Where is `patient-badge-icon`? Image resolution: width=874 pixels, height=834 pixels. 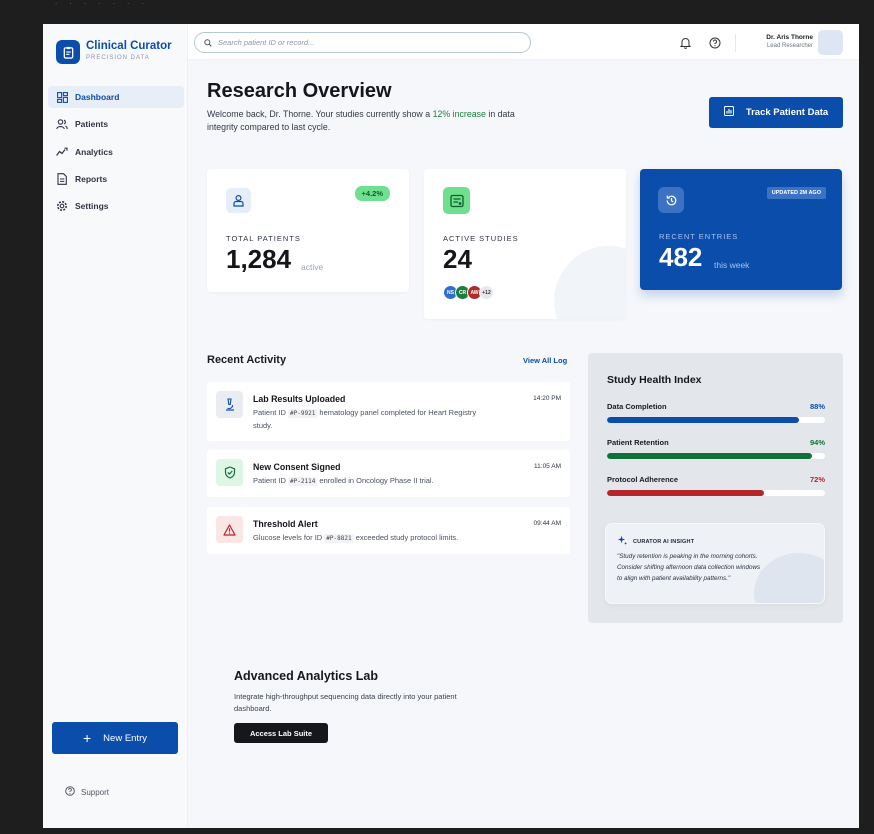
patient-badge-icon is located at coordinates (238, 200).